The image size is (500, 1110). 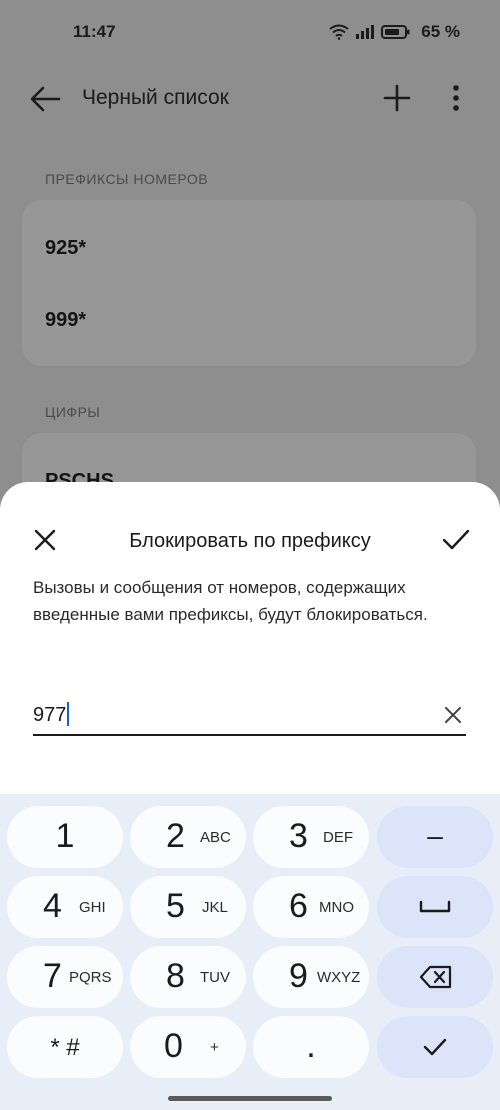 I want to click on key-done, so click(x=435, y=1047).